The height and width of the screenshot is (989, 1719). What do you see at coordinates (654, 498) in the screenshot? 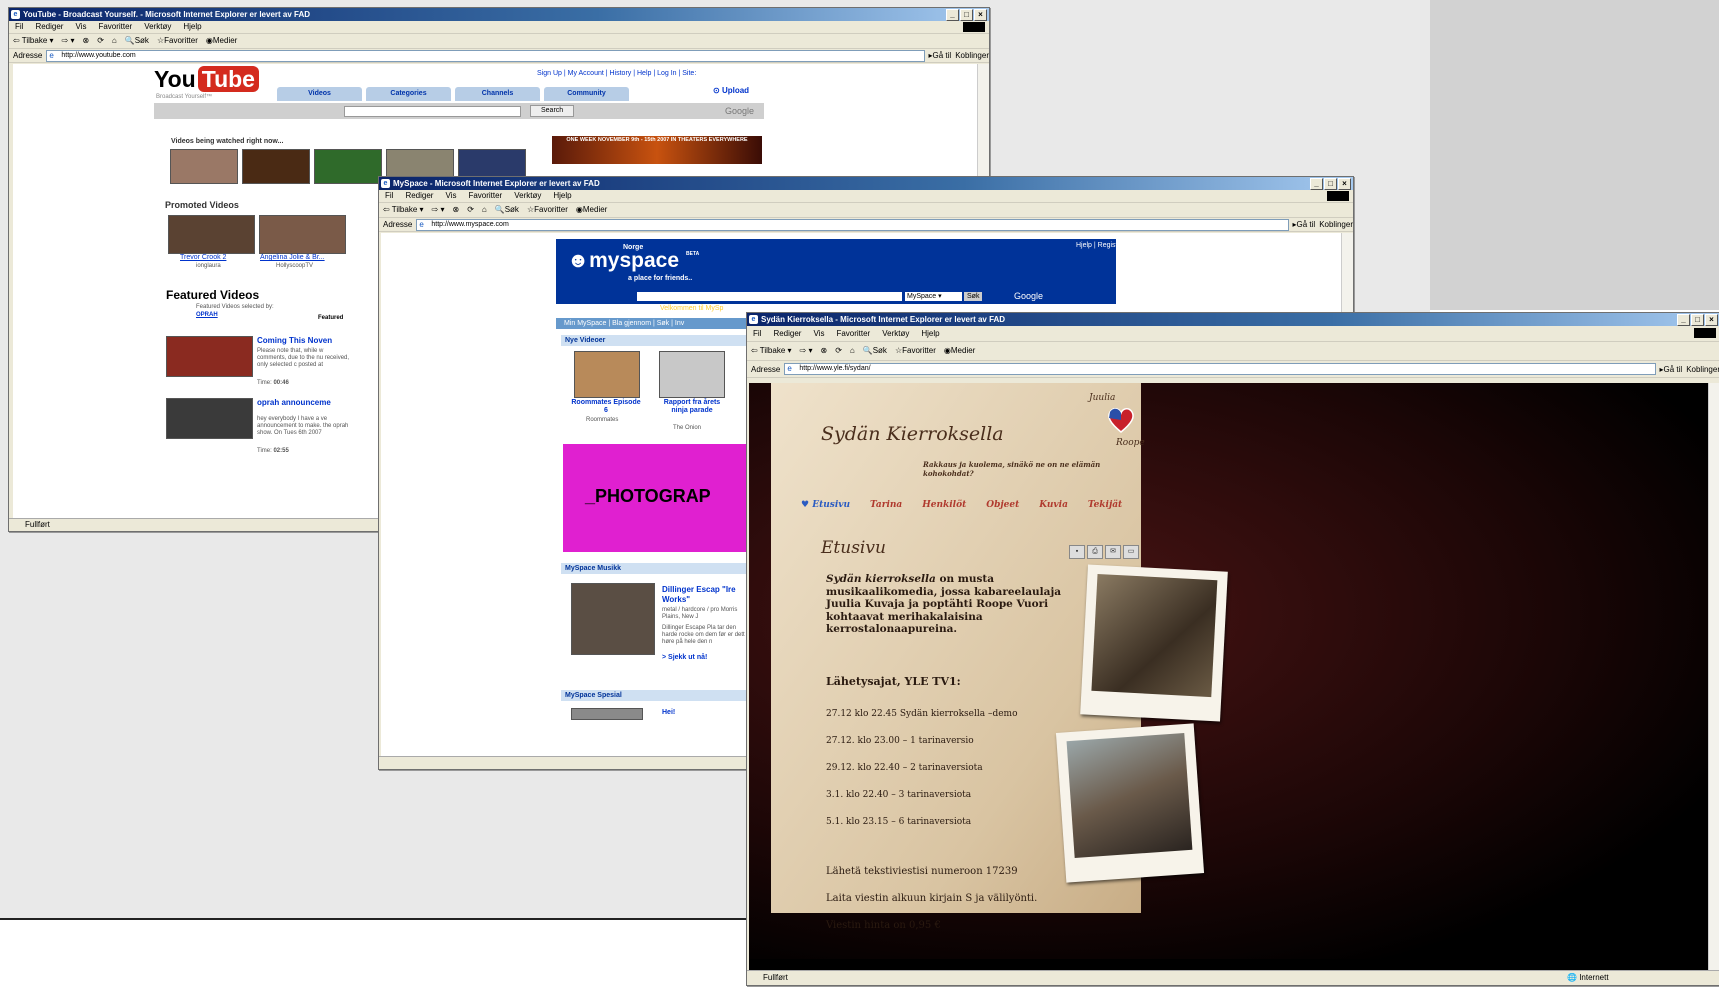
I see `photography-ad: _PHOTOGRAP` at bounding box center [654, 498].